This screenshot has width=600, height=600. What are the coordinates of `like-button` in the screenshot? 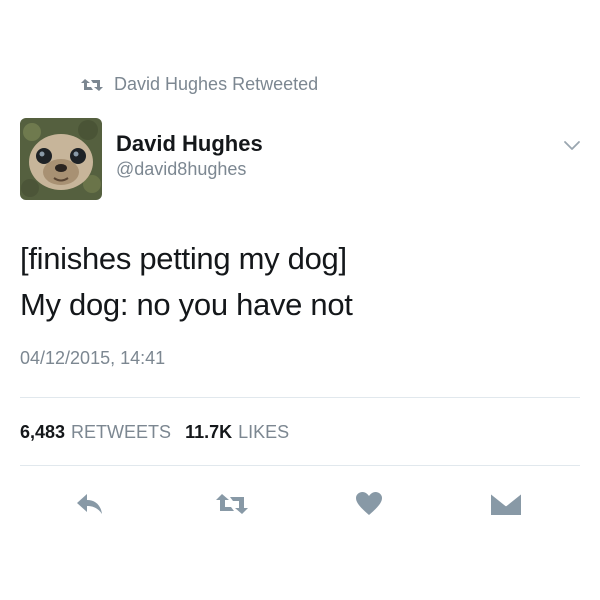 It's located at (369, 504).